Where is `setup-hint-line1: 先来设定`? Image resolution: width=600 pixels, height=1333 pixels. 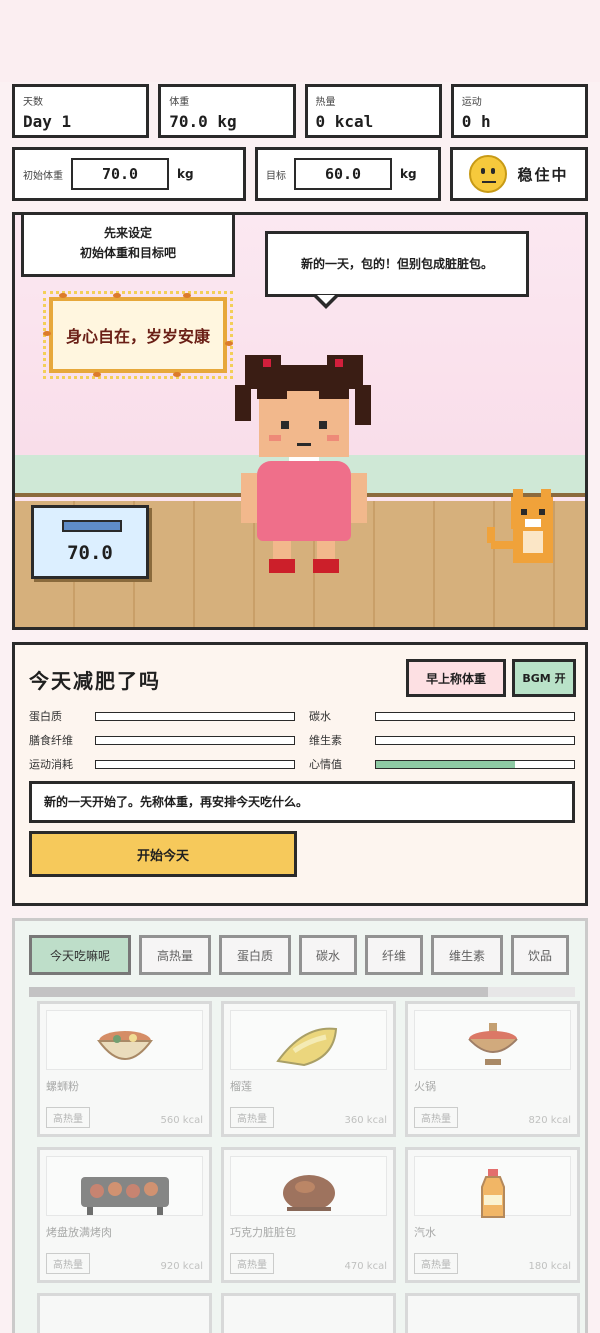
setup-hint-line1: 先来设定 is located at coordinates (127, 233).